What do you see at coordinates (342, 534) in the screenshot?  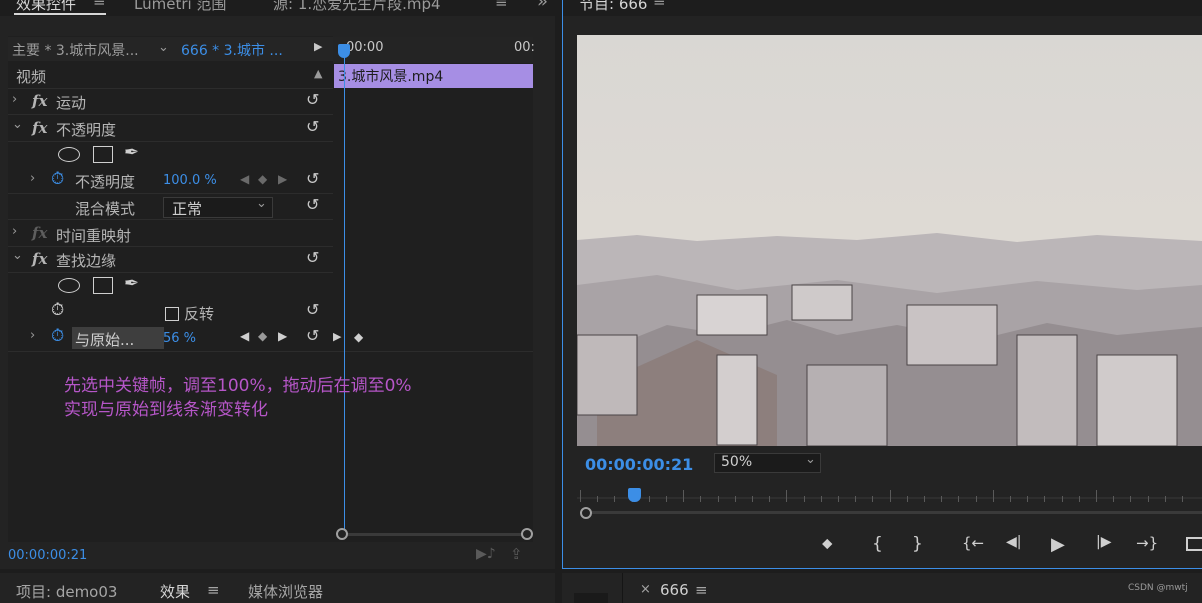 I see `zoom-handle-left` at bounding box center [342, 534].